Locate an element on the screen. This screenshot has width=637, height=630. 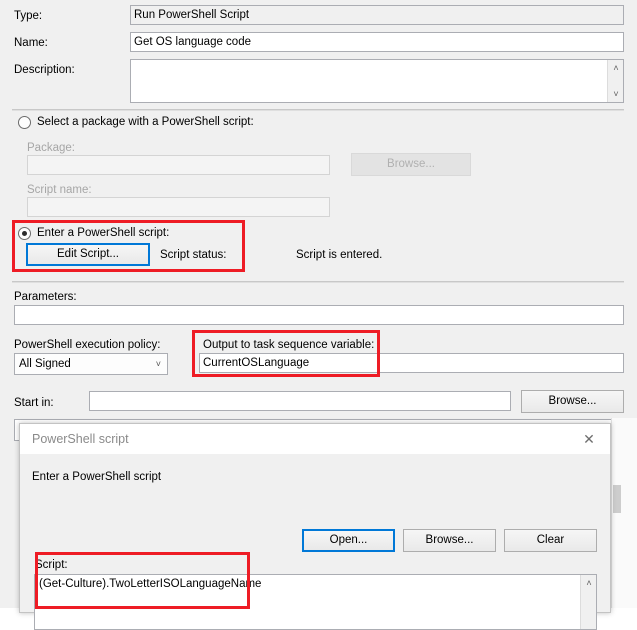
script-textarea-value: (Get-Culture).TwoLetterISOLanguageName is located at coordinates (150, 584).